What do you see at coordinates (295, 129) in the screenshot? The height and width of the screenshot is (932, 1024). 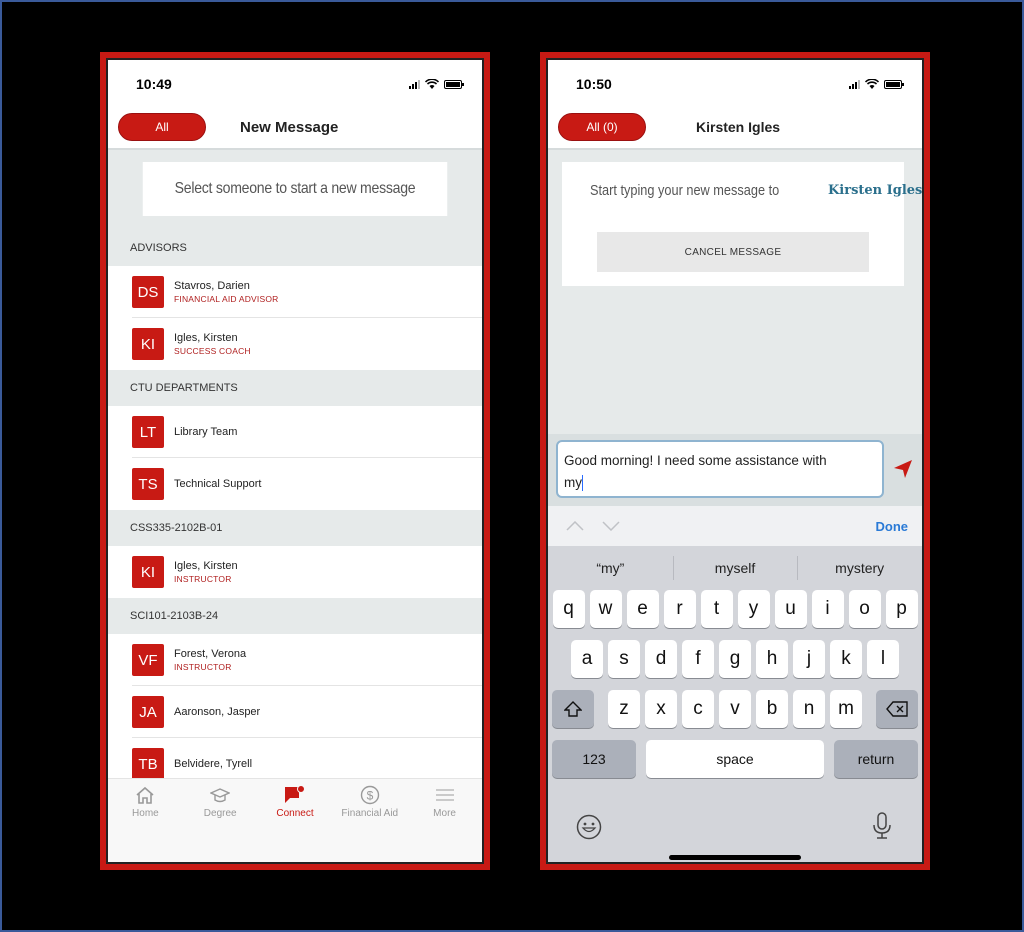 I see `nav-header: All New Message` at bounding box center [295, 129].